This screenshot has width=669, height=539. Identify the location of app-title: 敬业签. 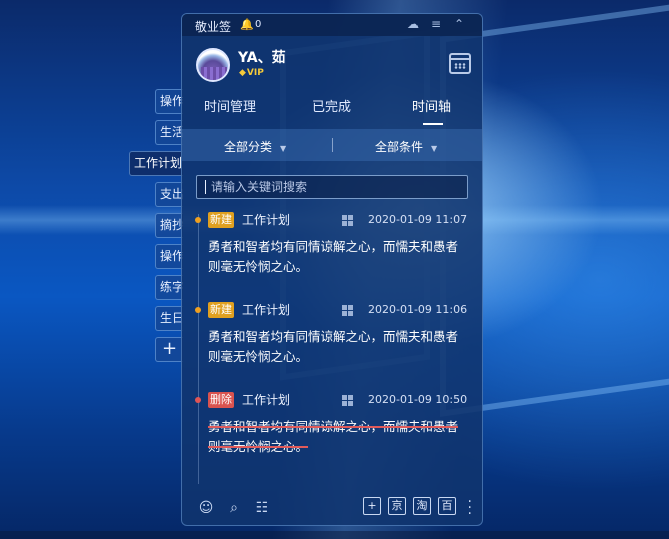
(213, 27).